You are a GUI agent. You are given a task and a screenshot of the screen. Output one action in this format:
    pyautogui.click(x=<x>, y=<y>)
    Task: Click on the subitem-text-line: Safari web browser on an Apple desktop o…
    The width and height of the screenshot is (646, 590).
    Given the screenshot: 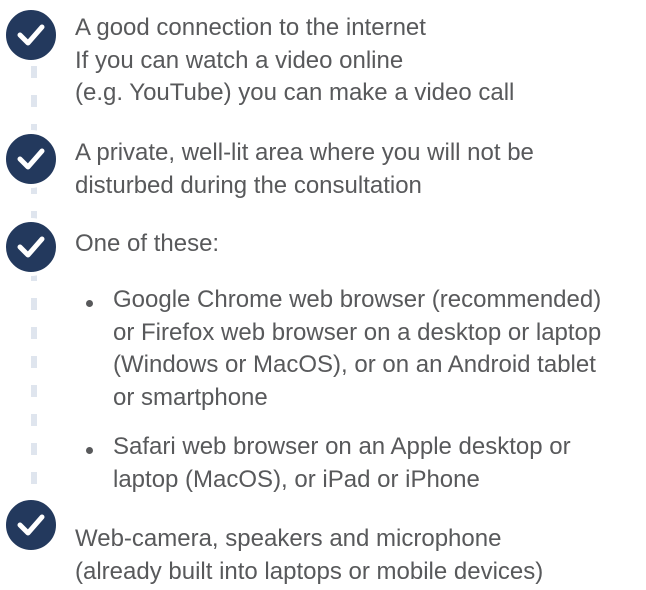 What is the action you would take?
    pyautogui.click(x=342, y=446)
    